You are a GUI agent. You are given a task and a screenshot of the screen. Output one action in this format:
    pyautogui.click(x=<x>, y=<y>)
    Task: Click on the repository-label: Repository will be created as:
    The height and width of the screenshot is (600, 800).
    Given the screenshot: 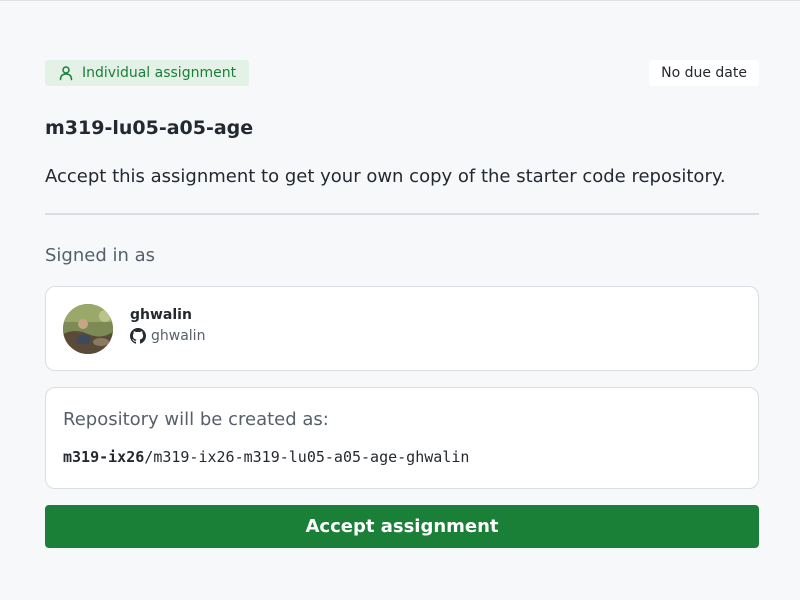 What is the action you would take?
    pyautogui.click(x=196, y=419)
    